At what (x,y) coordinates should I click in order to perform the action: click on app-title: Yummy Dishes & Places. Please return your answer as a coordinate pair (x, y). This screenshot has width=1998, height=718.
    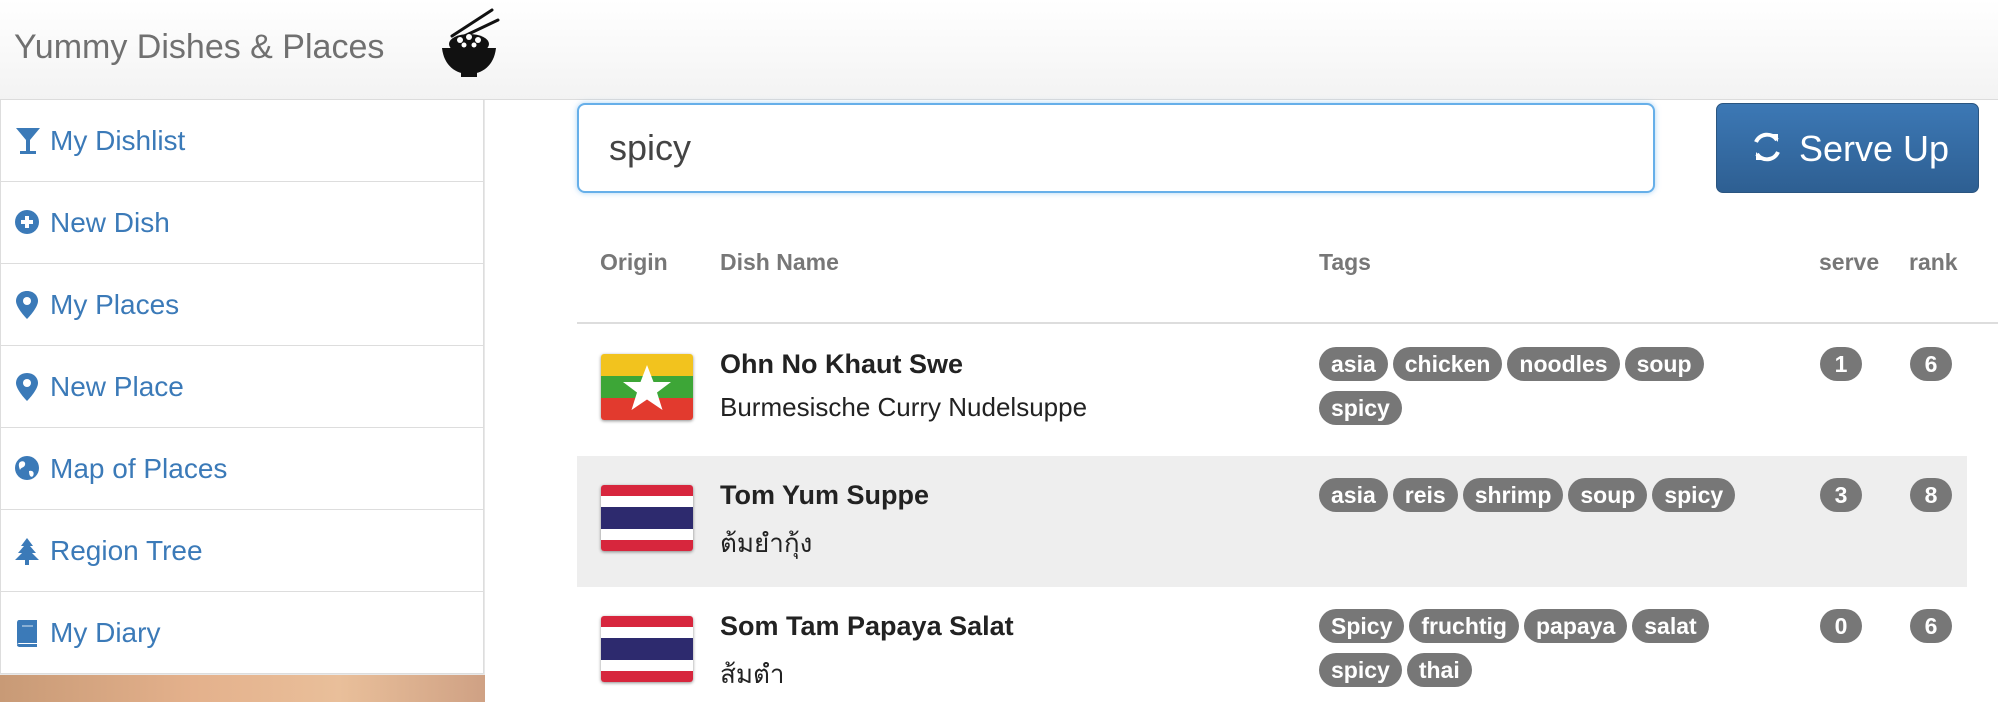
    Looking at the image, I should click on (199, 47).